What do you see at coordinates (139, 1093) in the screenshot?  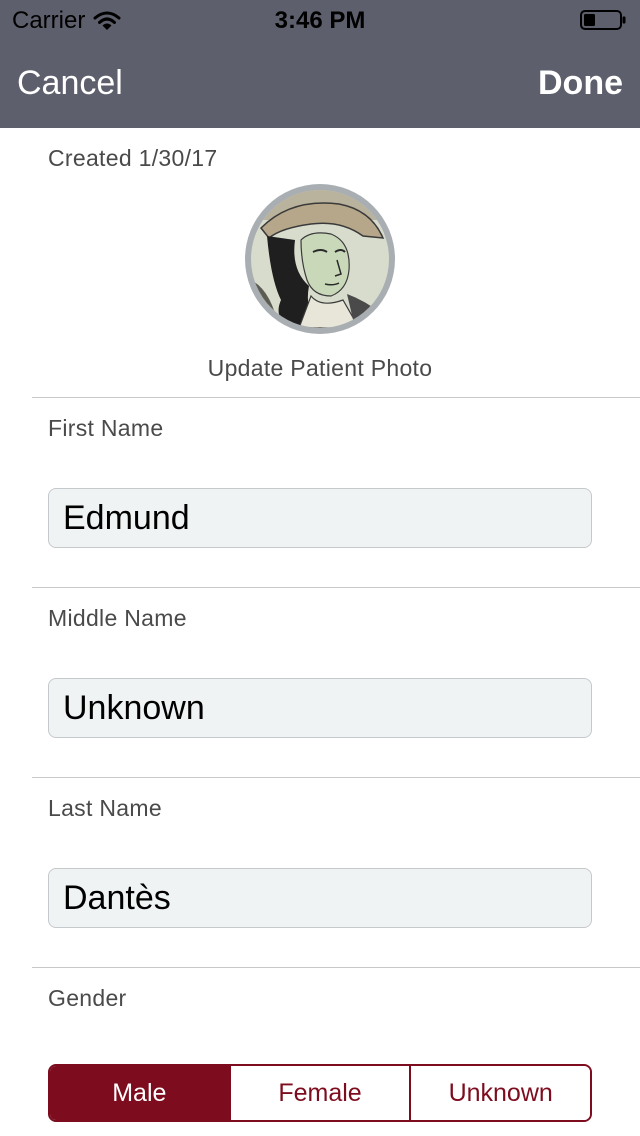 I see `gender-option-male: Male` at bounding box center [139, 1093].